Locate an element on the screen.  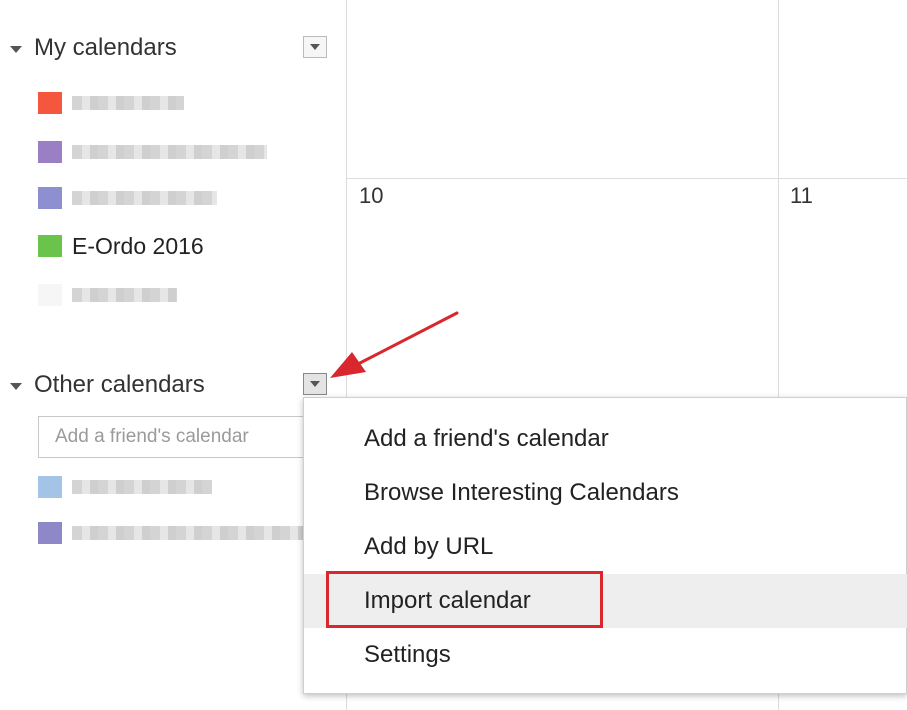
other-calendars-title: Other calendars is located at coordinates (119, 384).